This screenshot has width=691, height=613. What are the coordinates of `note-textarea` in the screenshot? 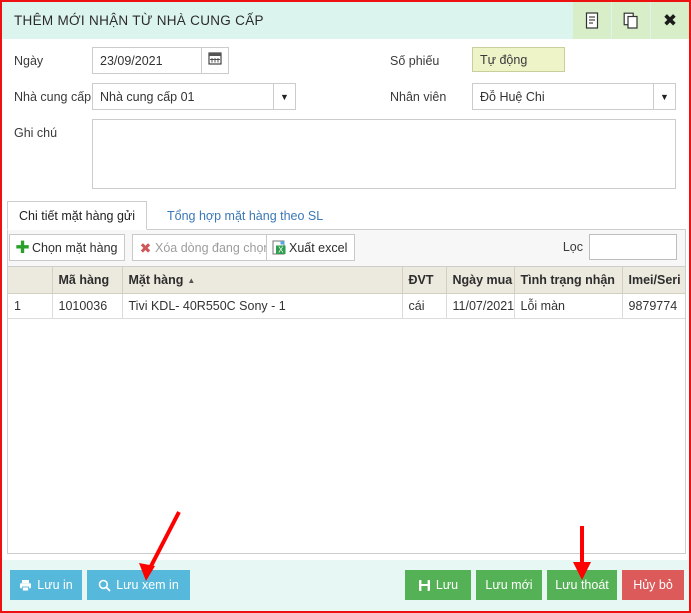 It's located at (384, 154).